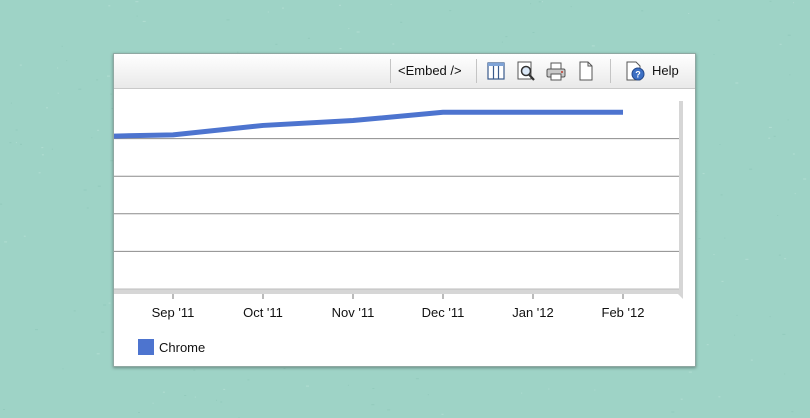 This screenshot has height=418, width=810. What do you see at coordinates (556, 71) in the screenshot?
I see `print-icon` at bounding box center [556, 71].